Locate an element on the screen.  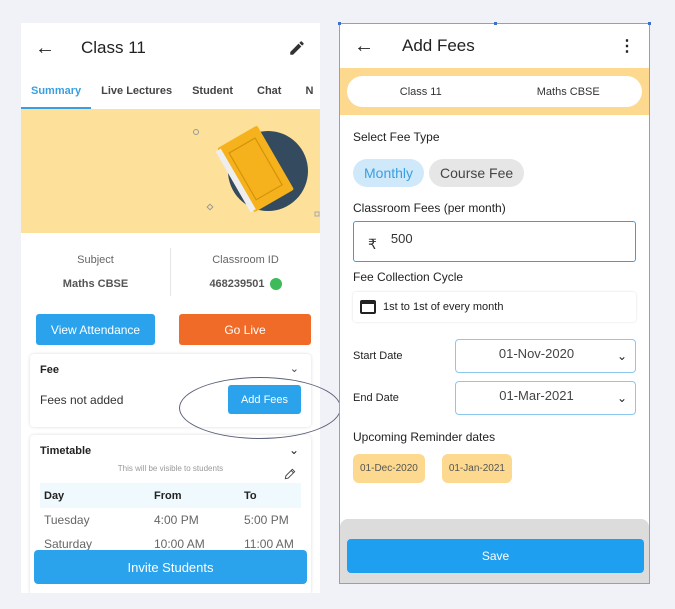
subject-label: Subject is located at coordinates (95, 260).